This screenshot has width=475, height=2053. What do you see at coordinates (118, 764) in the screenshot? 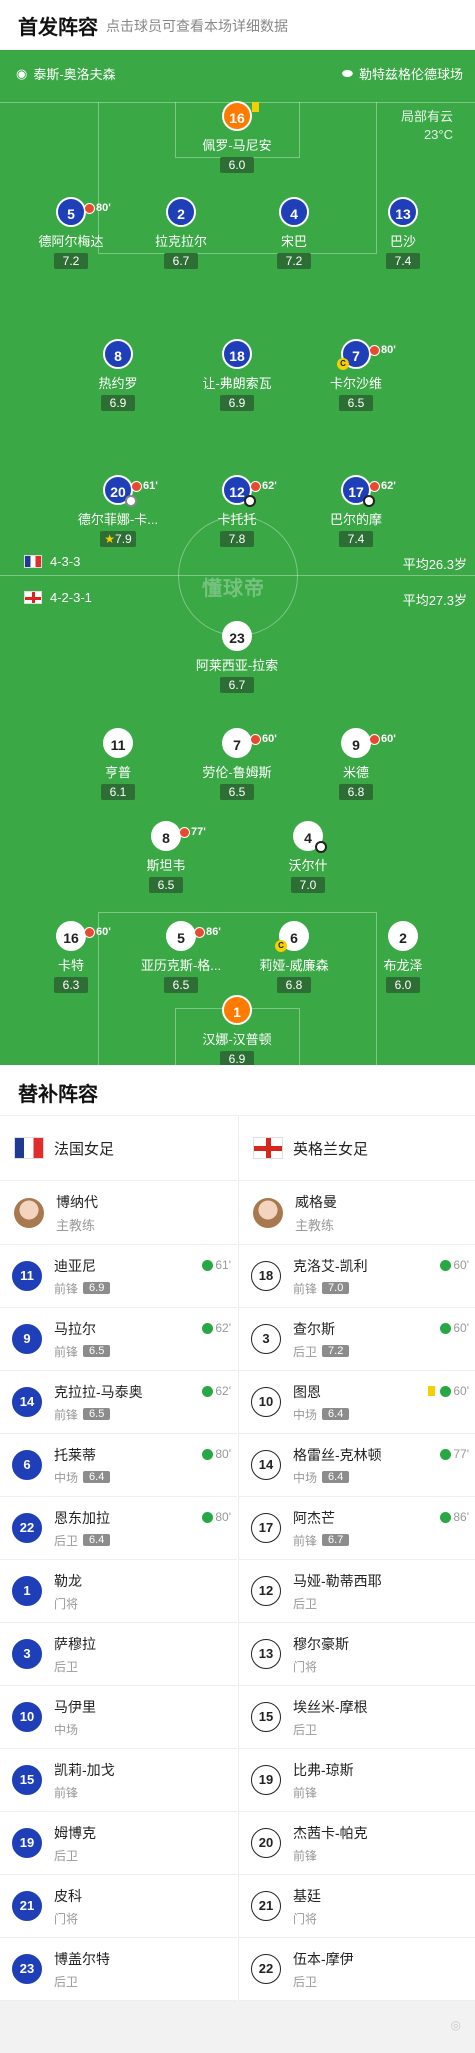
I see `pitch-player: 11 亨普 6.1` at bounding box center [118, 764].